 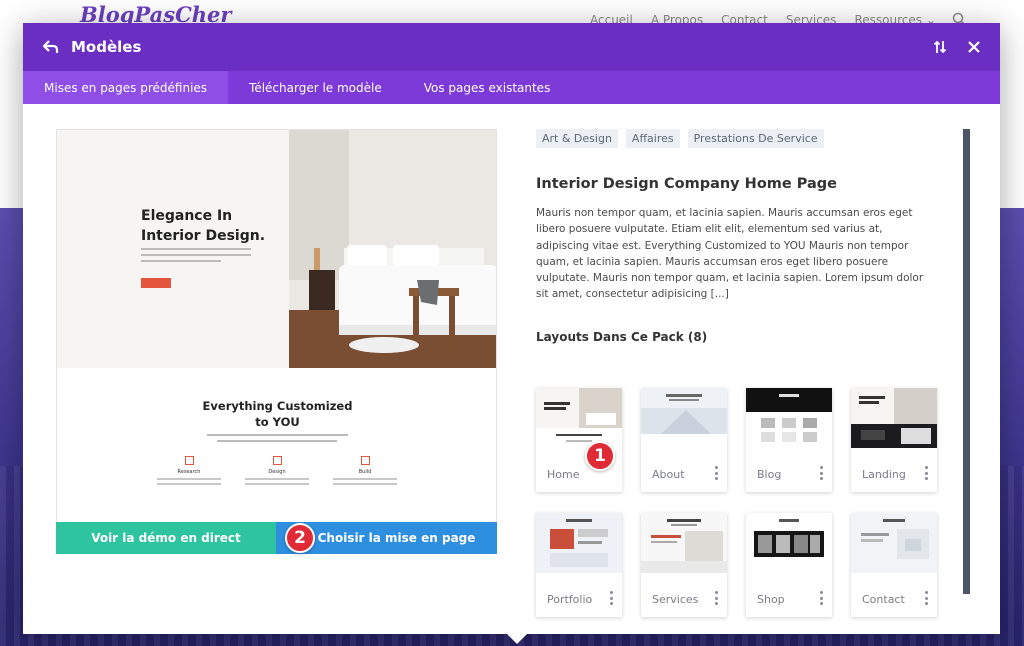 What do you see at coordinates (106, 47) in the screenshot?
I see `modal-title: Modèles` at bounding box center [106, 47].